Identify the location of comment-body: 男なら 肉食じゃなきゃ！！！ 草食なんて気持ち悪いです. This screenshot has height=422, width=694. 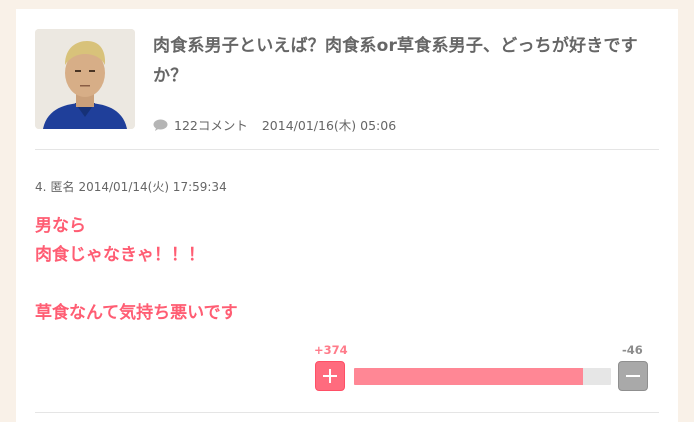
(136, 270).